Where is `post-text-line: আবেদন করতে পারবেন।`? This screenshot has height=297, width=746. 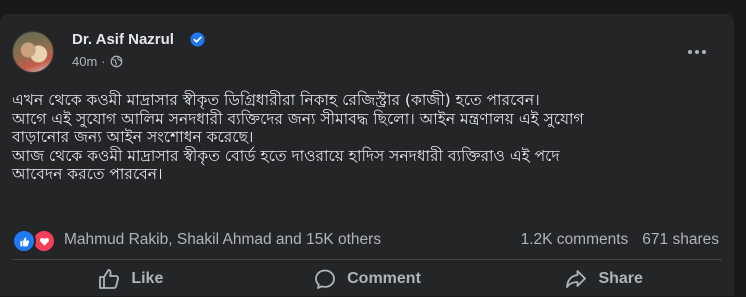
post-text-line: আবেদন করতে পারবেন। is located at coordinates (87, 174).